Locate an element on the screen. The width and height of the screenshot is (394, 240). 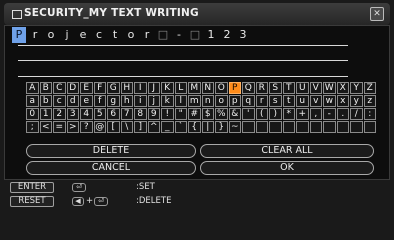
key: i is located at coordinates (140, 101).